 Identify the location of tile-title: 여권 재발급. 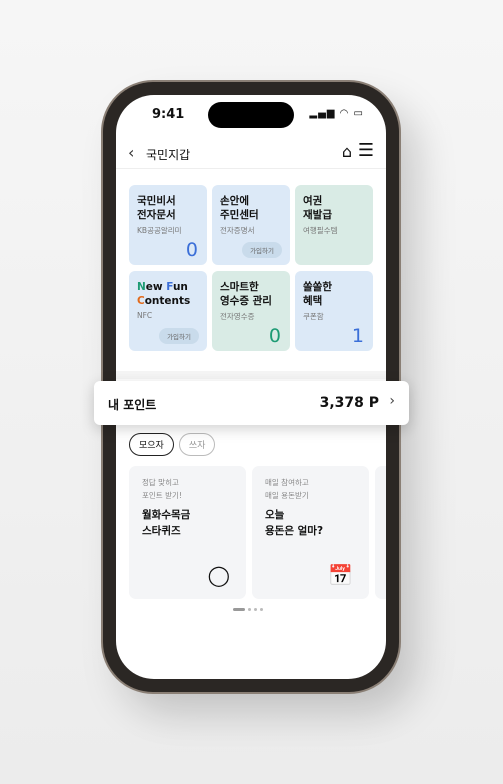
(317, 208).